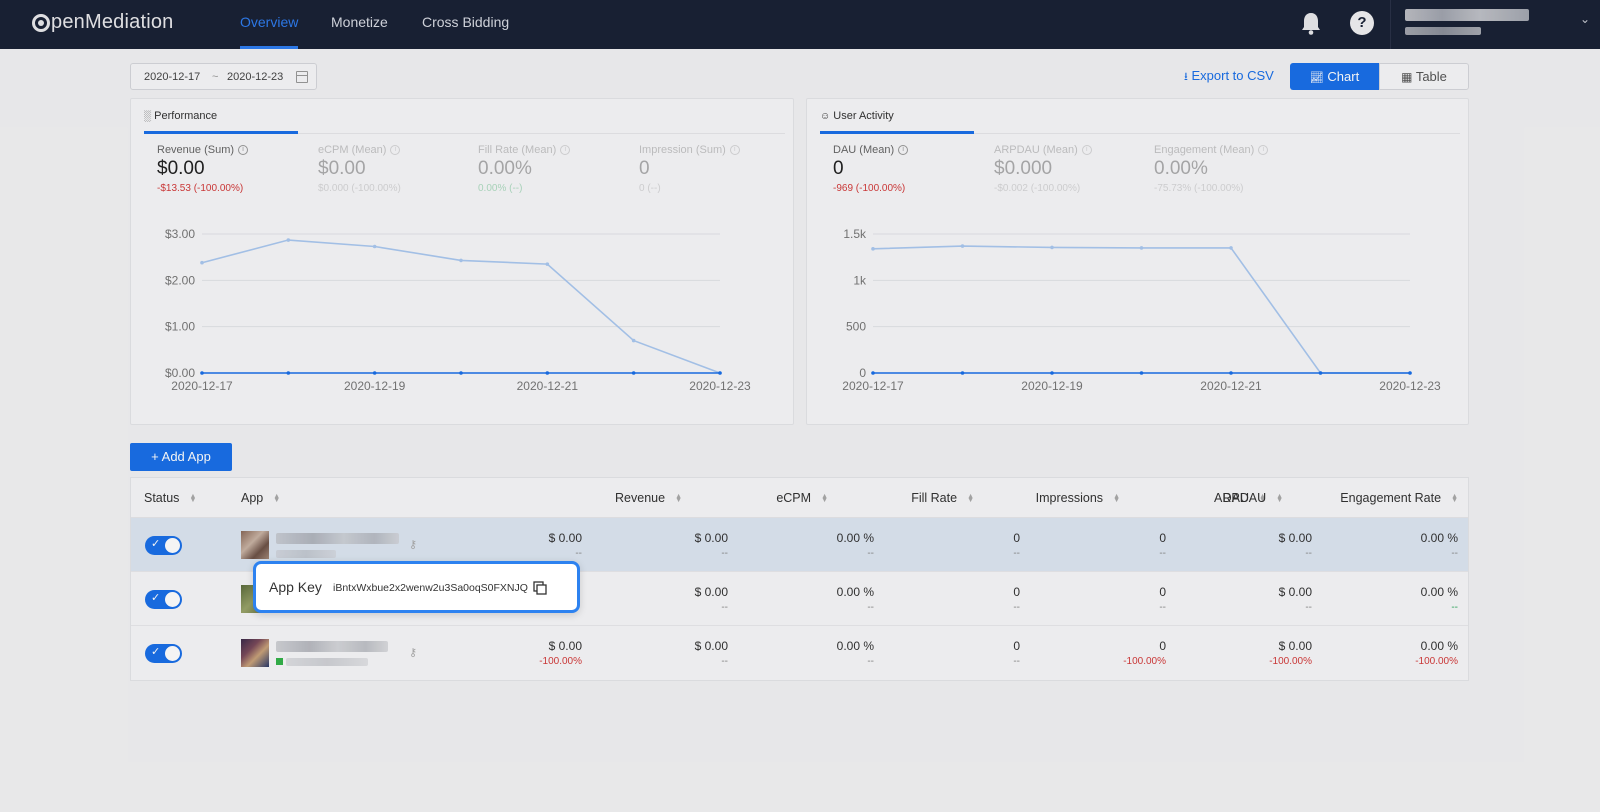 This screenshot has width=1600, height=812. What do you see at coordinates (302, 77) in the screenshot?
I see `calendar-icon` at bounding box center [302, 77].